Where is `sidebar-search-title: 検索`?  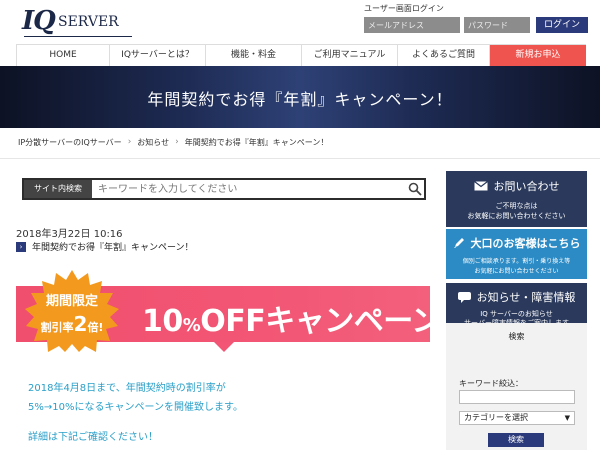 sidebar-search-title: 検索 is located at coordinates (516, 336).